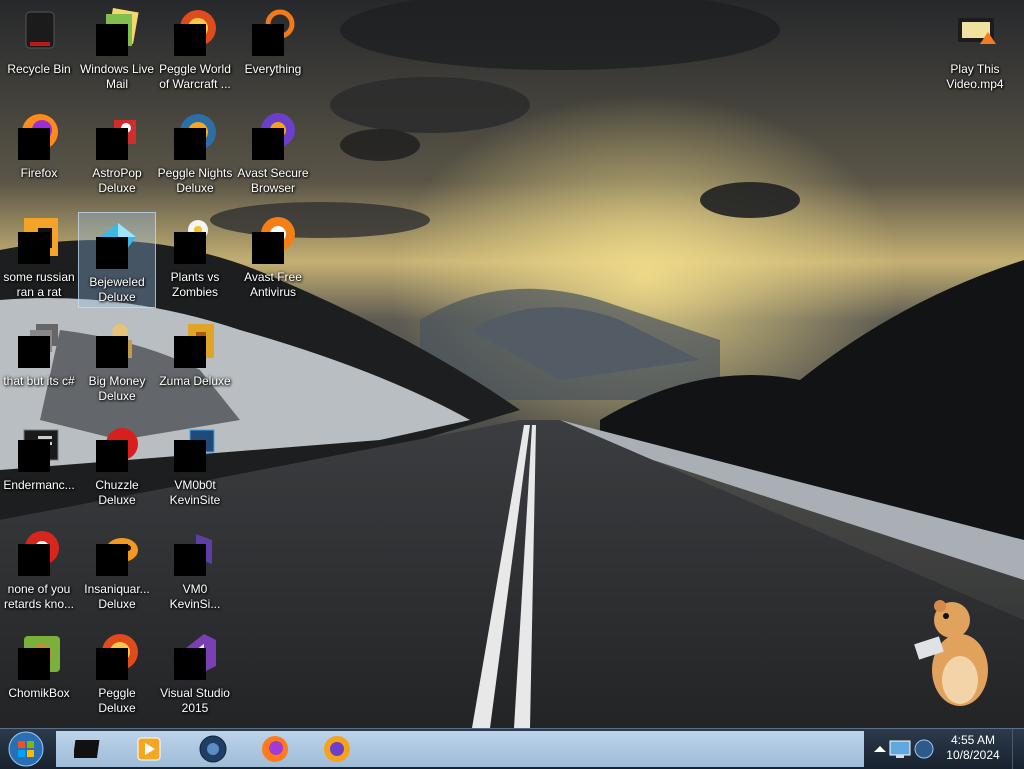 Image resolution: width=1024 pixels, height=769 pixels. What do you see at coordinates (337, 749) in the screenshot?
I see `taskbar-button-avast-browser` at bounding box center [337, 749].